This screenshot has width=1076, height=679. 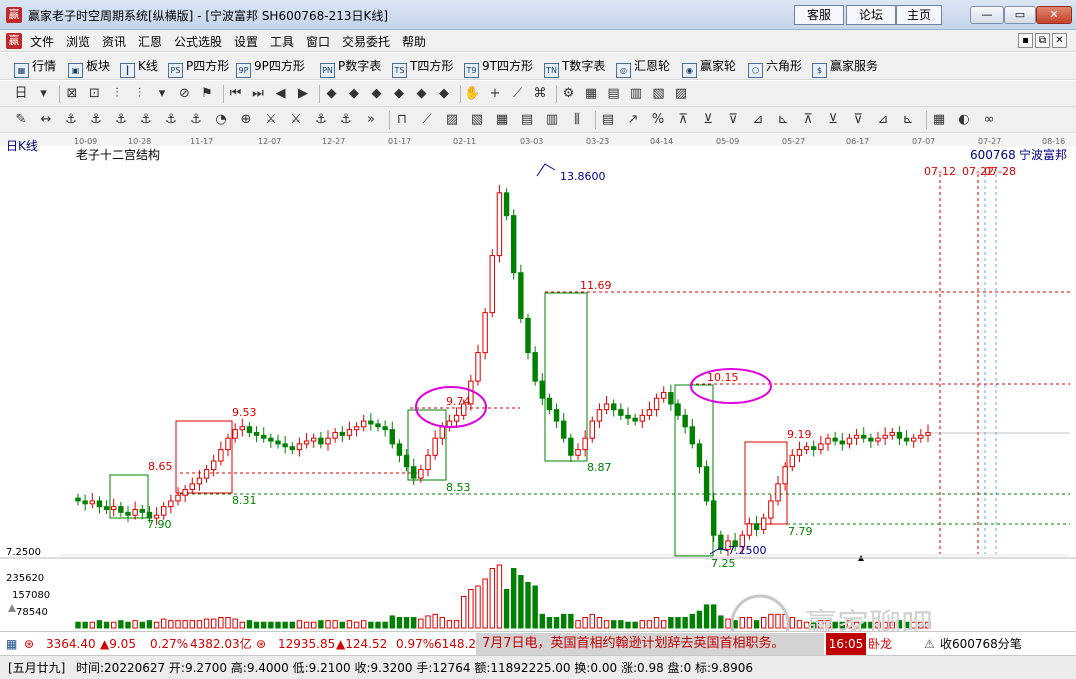 I want to click on menu-info: 资讯, so click(x=114, y=41).